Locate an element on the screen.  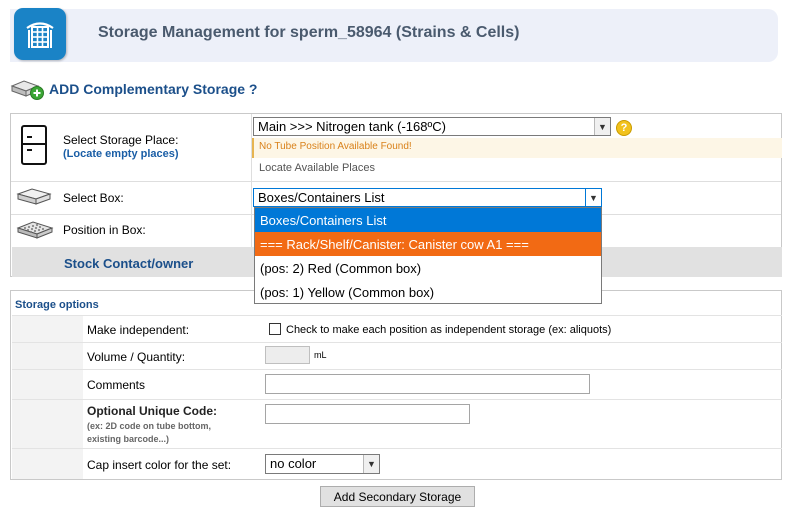
unique-code-hint: (ex: 2D code on tube bottom, is located at coordinates (149, 426).